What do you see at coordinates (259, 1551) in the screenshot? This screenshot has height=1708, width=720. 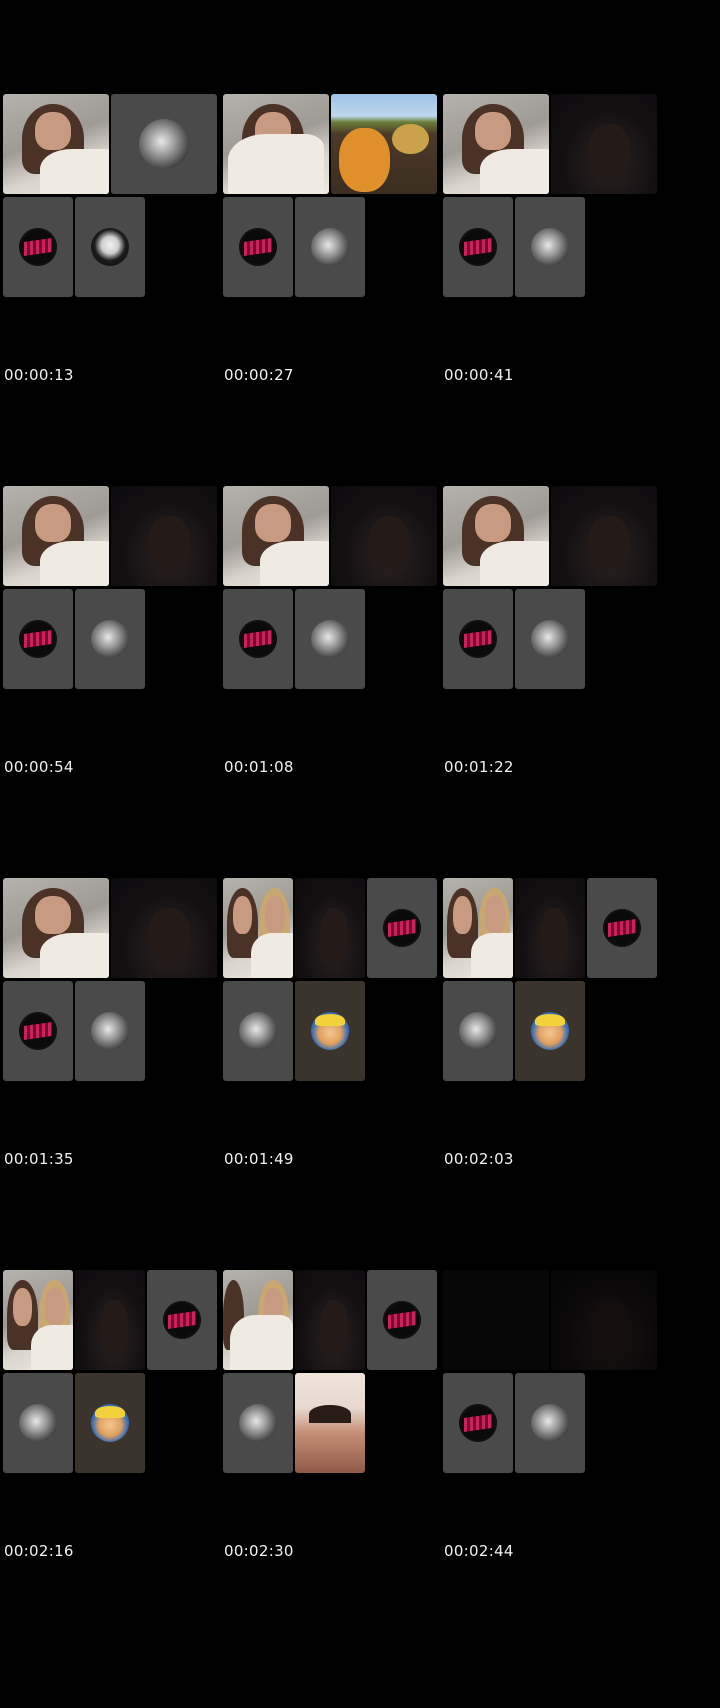 I see `timestamp: 00:02:30` at bounding box center [259, 1551].